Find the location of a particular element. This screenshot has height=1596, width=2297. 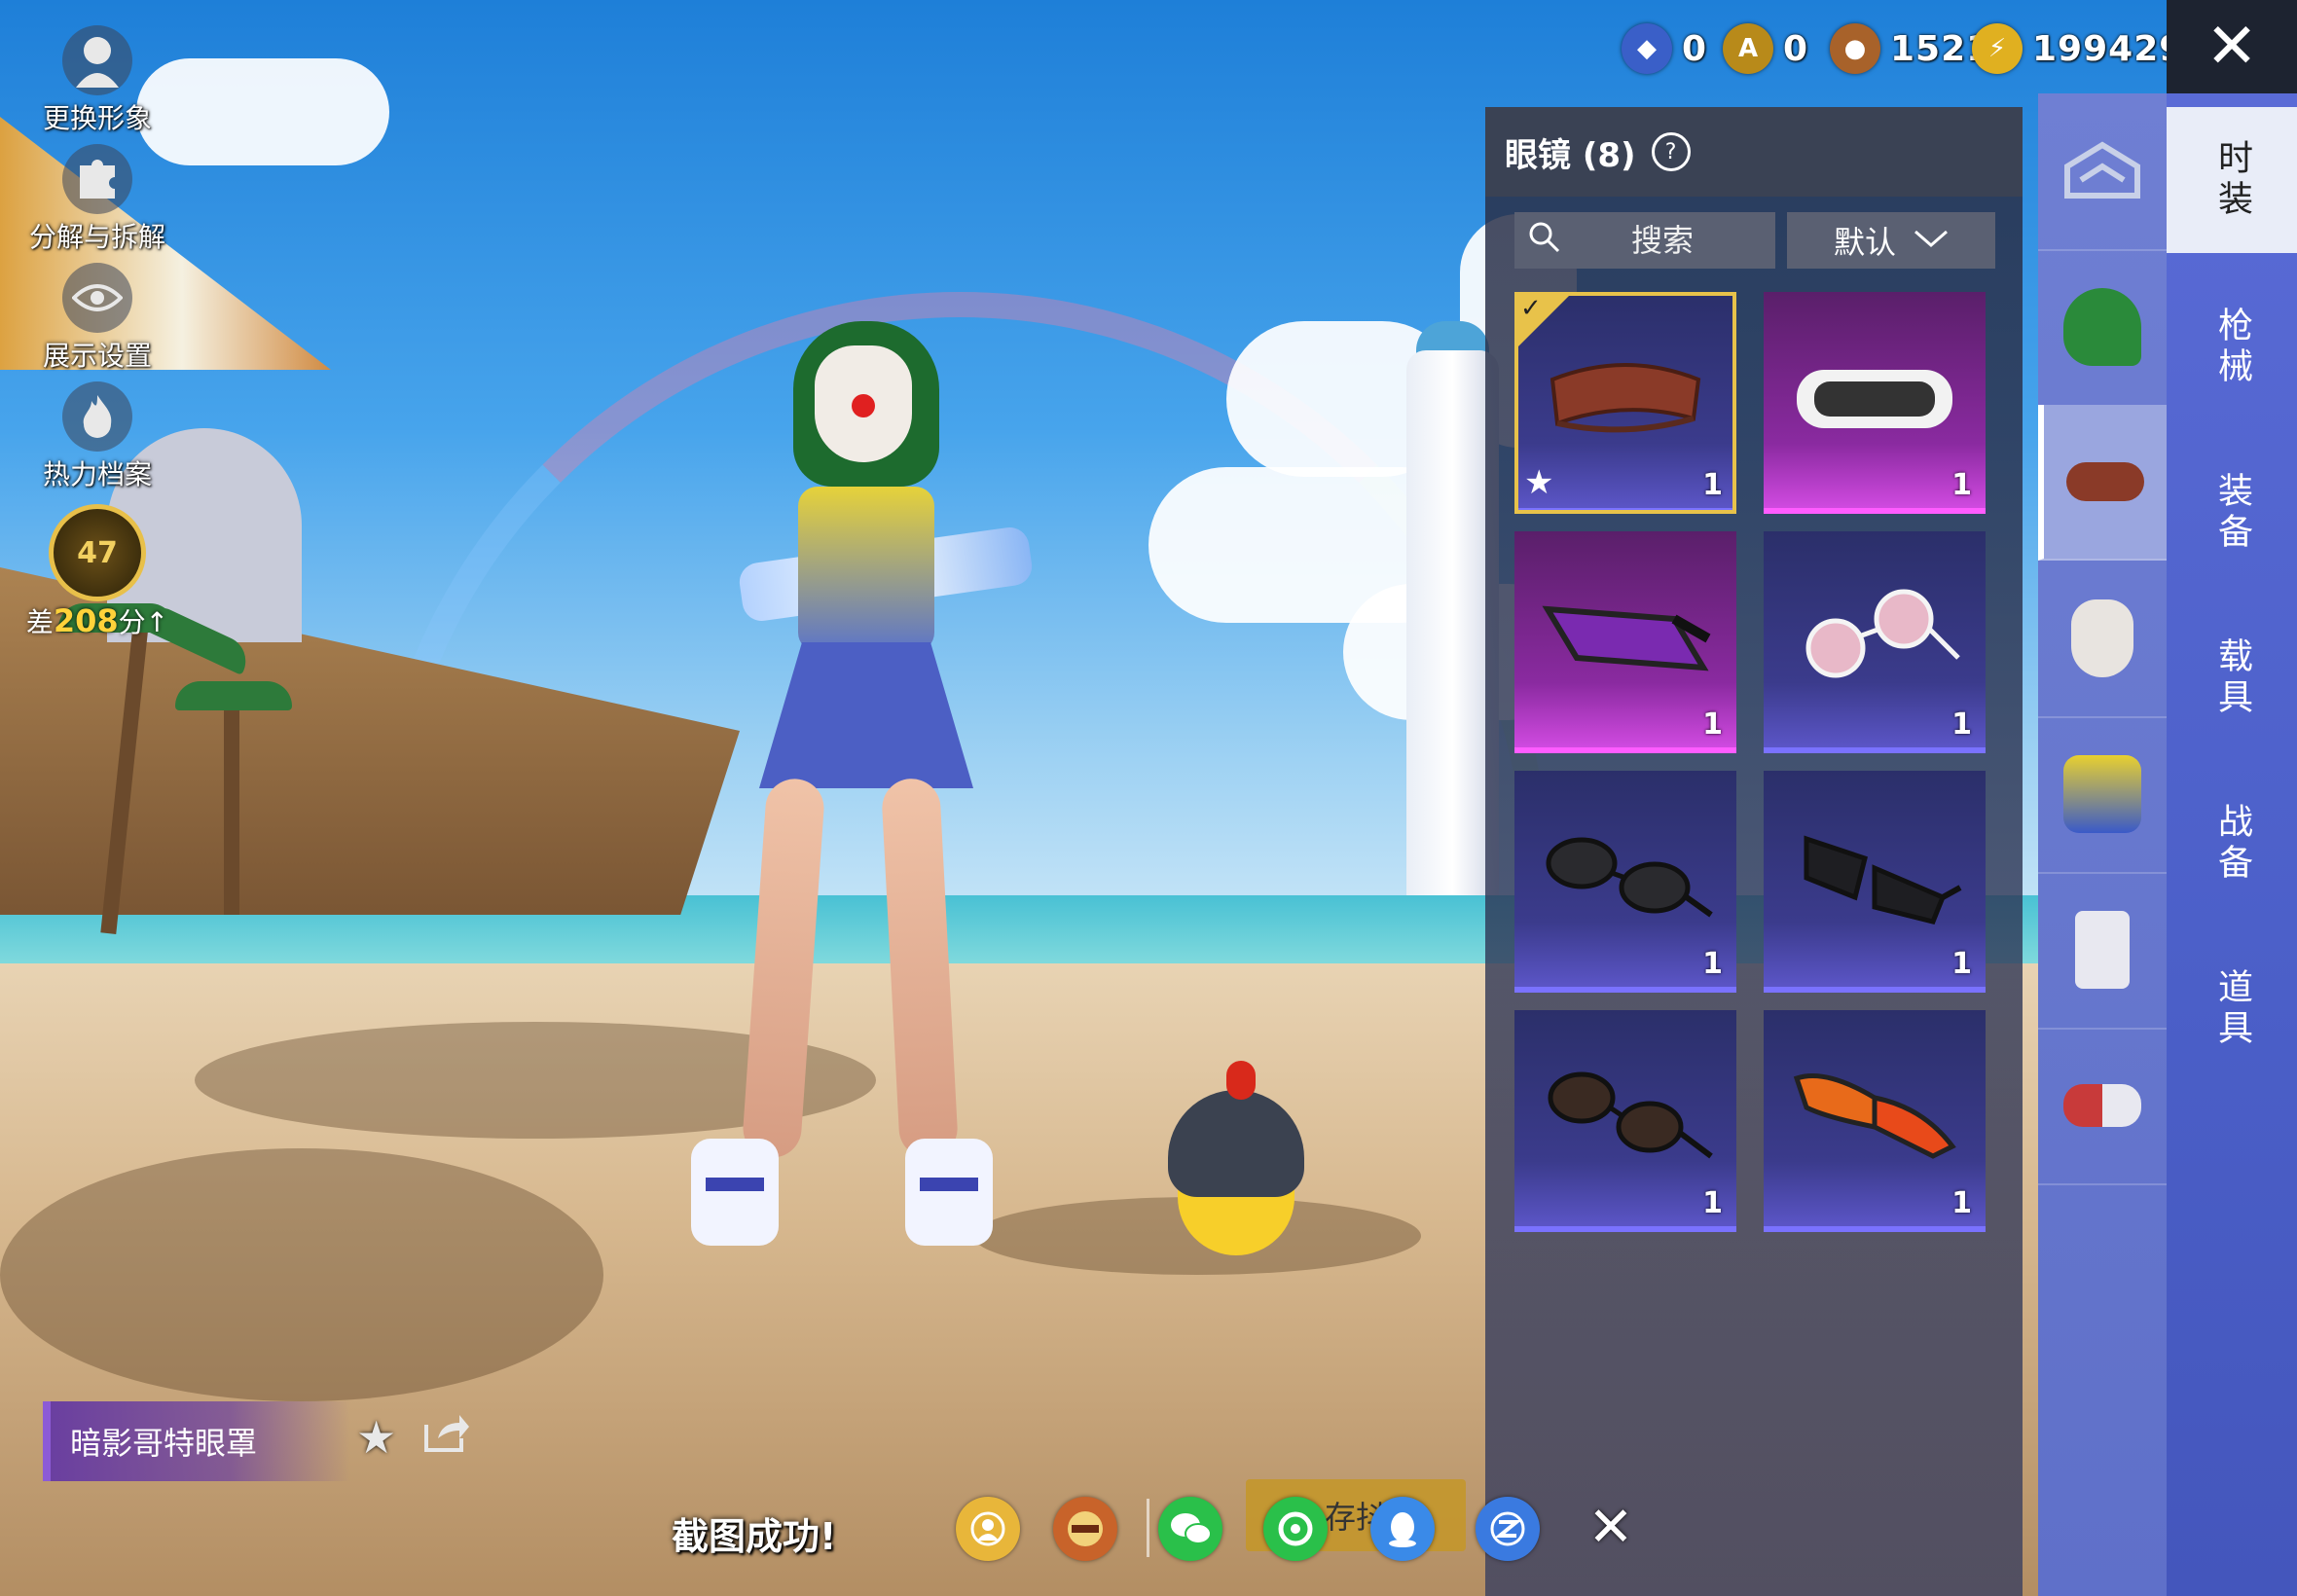

sort-dropdown: 默认 is located at coordinates (1891, 240).